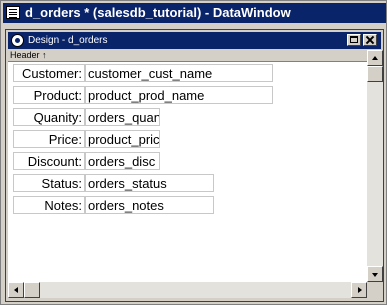 This screenshot has height=305, width=387. Describe the element at coordinates (32, 290) in the screenshot. I see `horizontal-scroll-thumb` at that location.